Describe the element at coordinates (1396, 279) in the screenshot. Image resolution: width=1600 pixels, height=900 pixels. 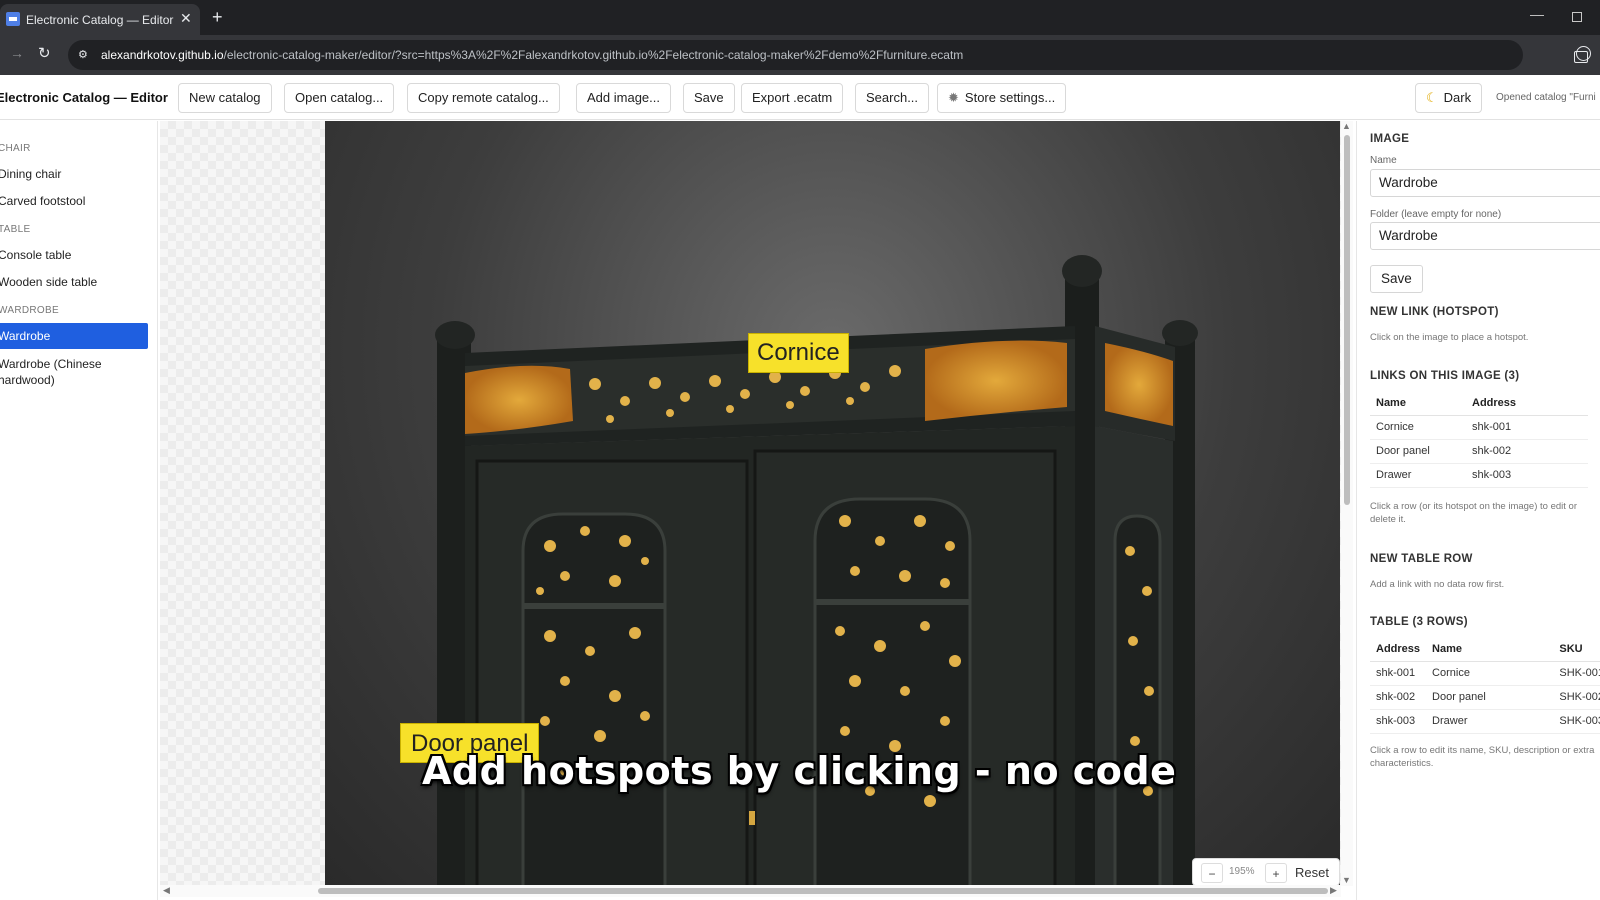
I see `image-save-button: Save` at that location.